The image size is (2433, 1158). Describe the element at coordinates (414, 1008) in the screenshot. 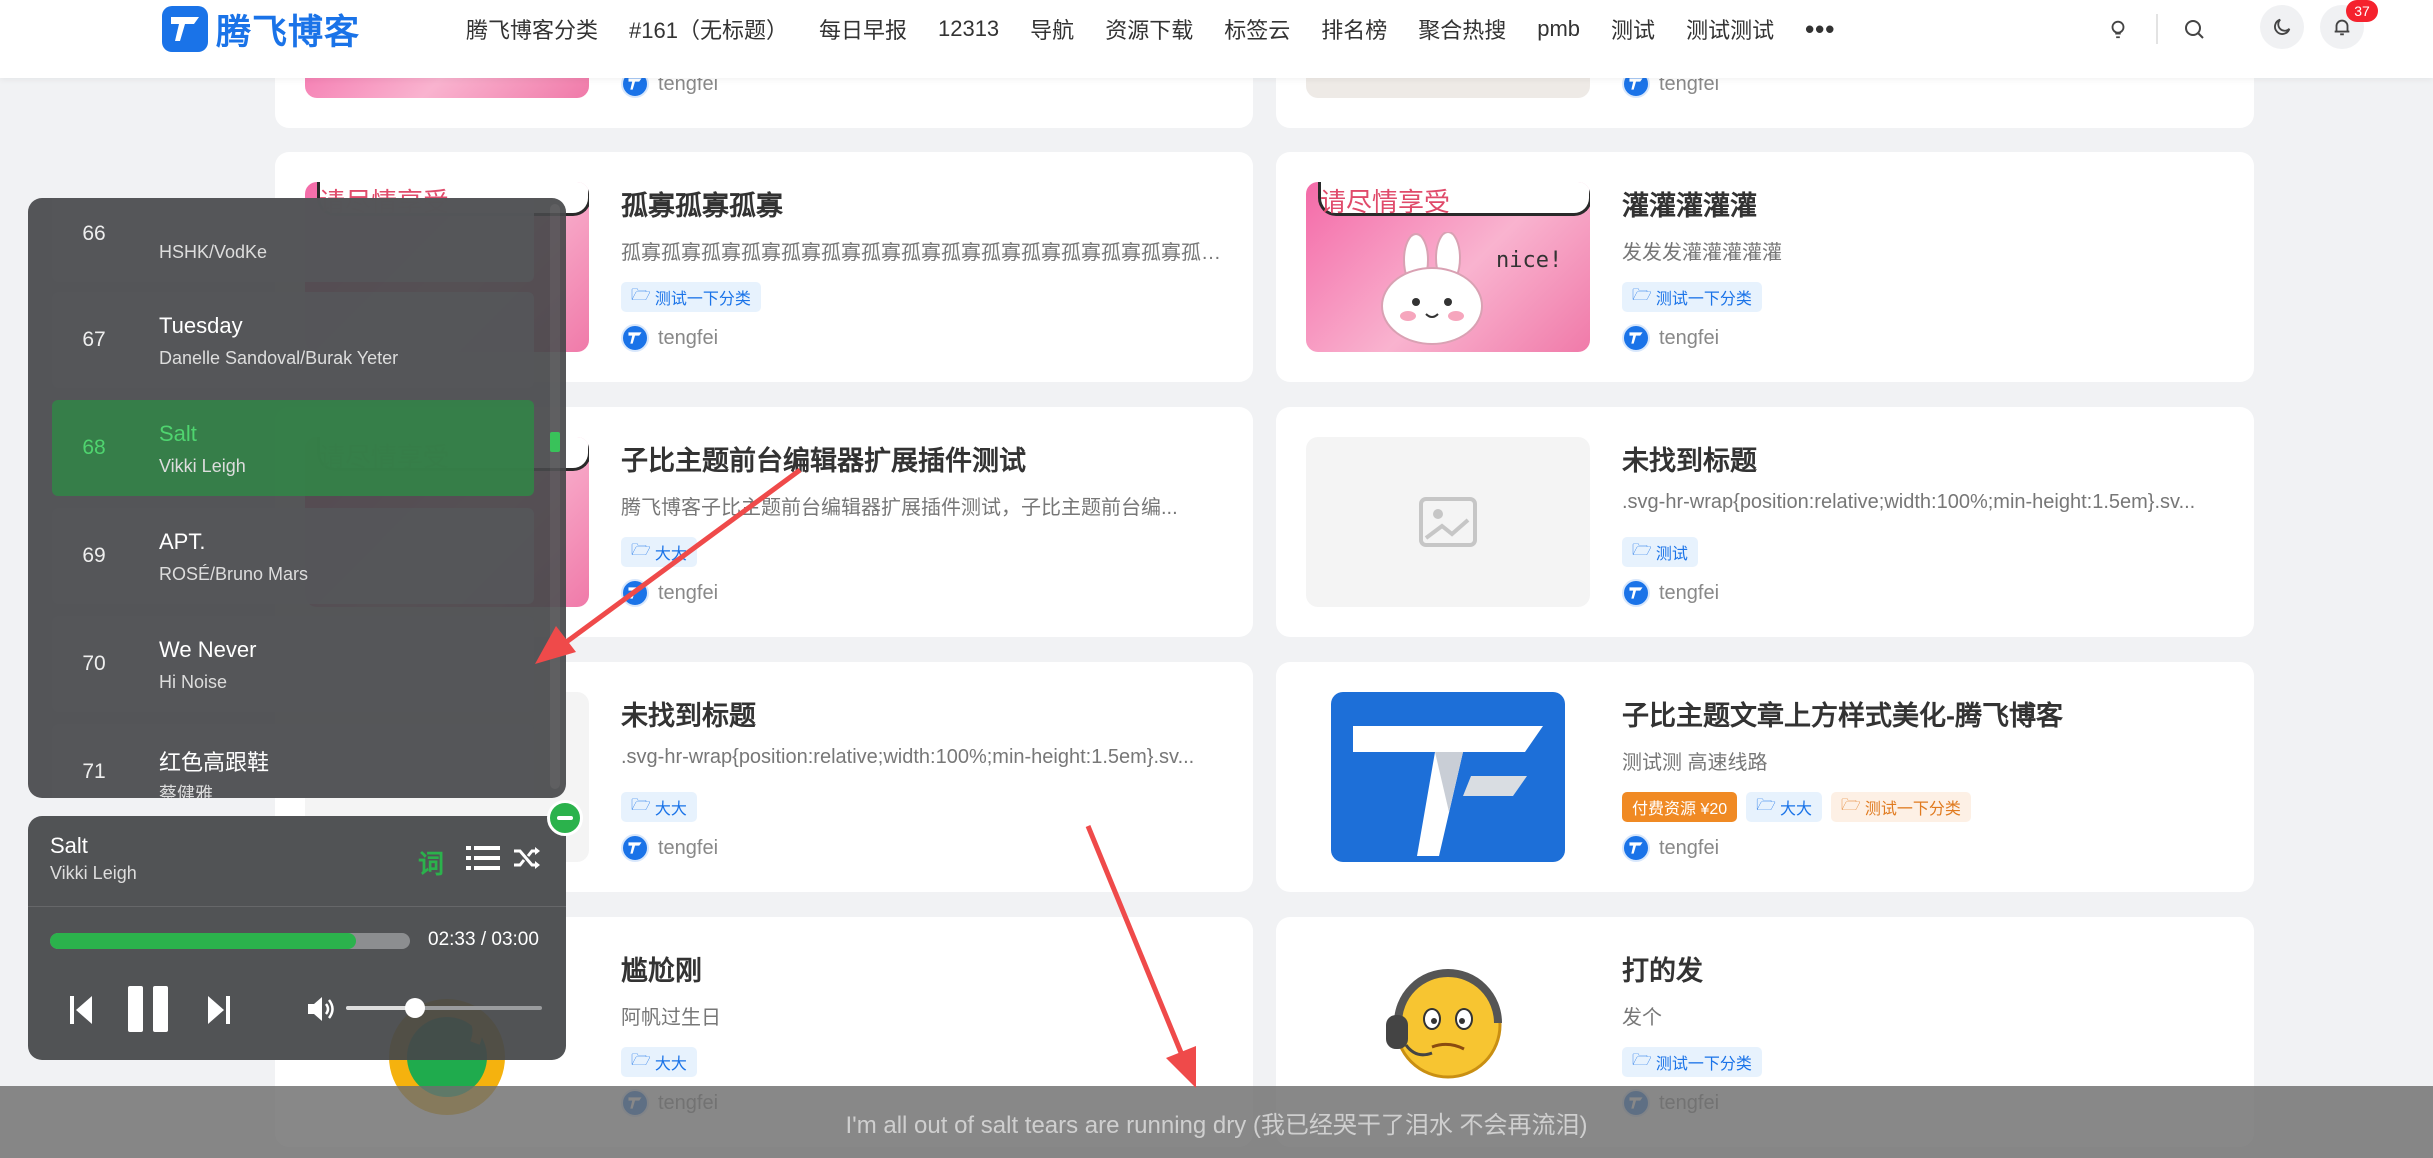

I see `volume-slider-knob` at that location.